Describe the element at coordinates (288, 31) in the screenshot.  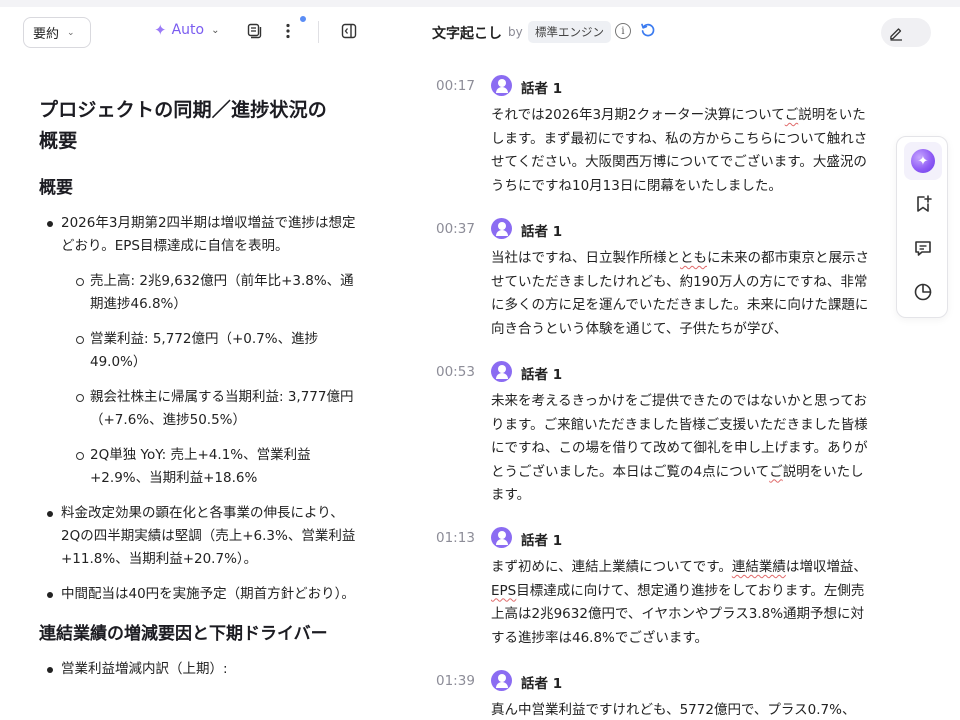
I see `more-vertical-icon` at that location.